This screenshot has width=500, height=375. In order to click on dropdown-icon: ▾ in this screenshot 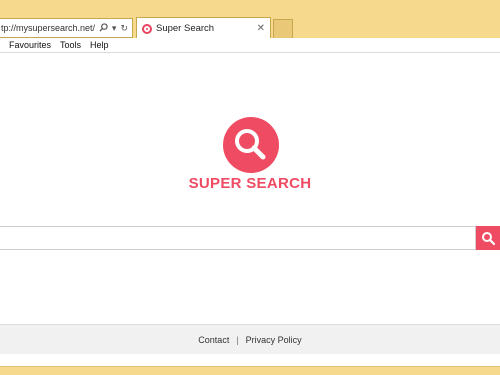, I will do `click(114, 28)`.